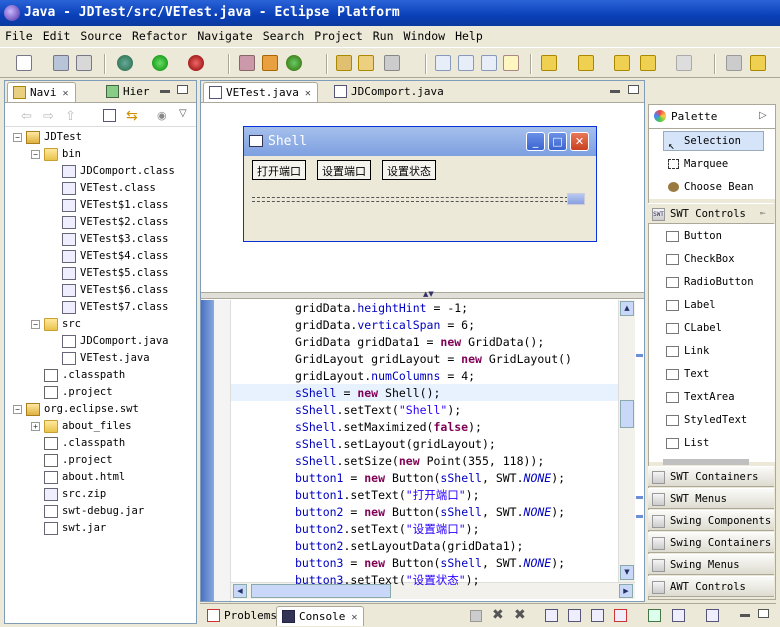  Describe the element at coordinates (420, 184) in the screenshot. I see `shell-preview: Shell _ □ ✕ 打开端口 设置端口 设置状态` at that location.